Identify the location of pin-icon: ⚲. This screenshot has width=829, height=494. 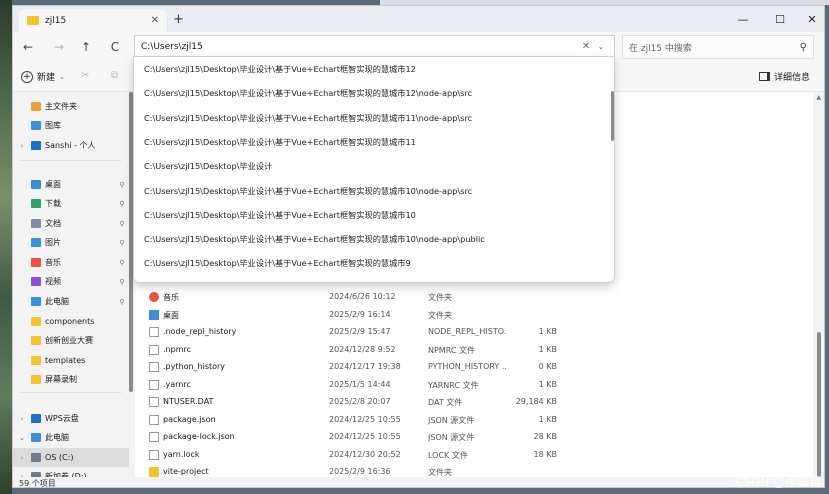
(122, 281).